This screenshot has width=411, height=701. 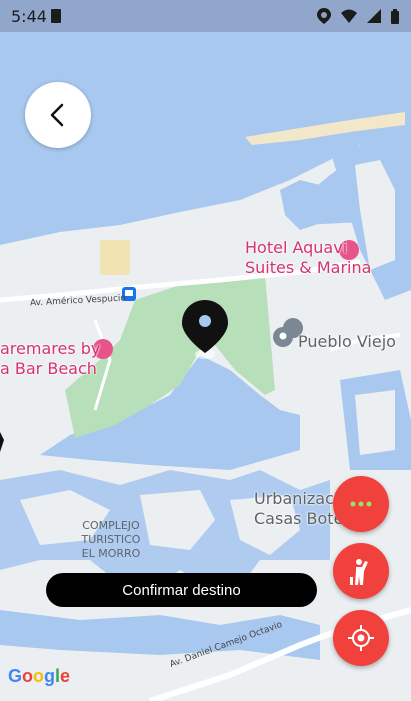 I want to click on hotel-west-label: aremares by a Bar Beach, so click(x=50, y=358).